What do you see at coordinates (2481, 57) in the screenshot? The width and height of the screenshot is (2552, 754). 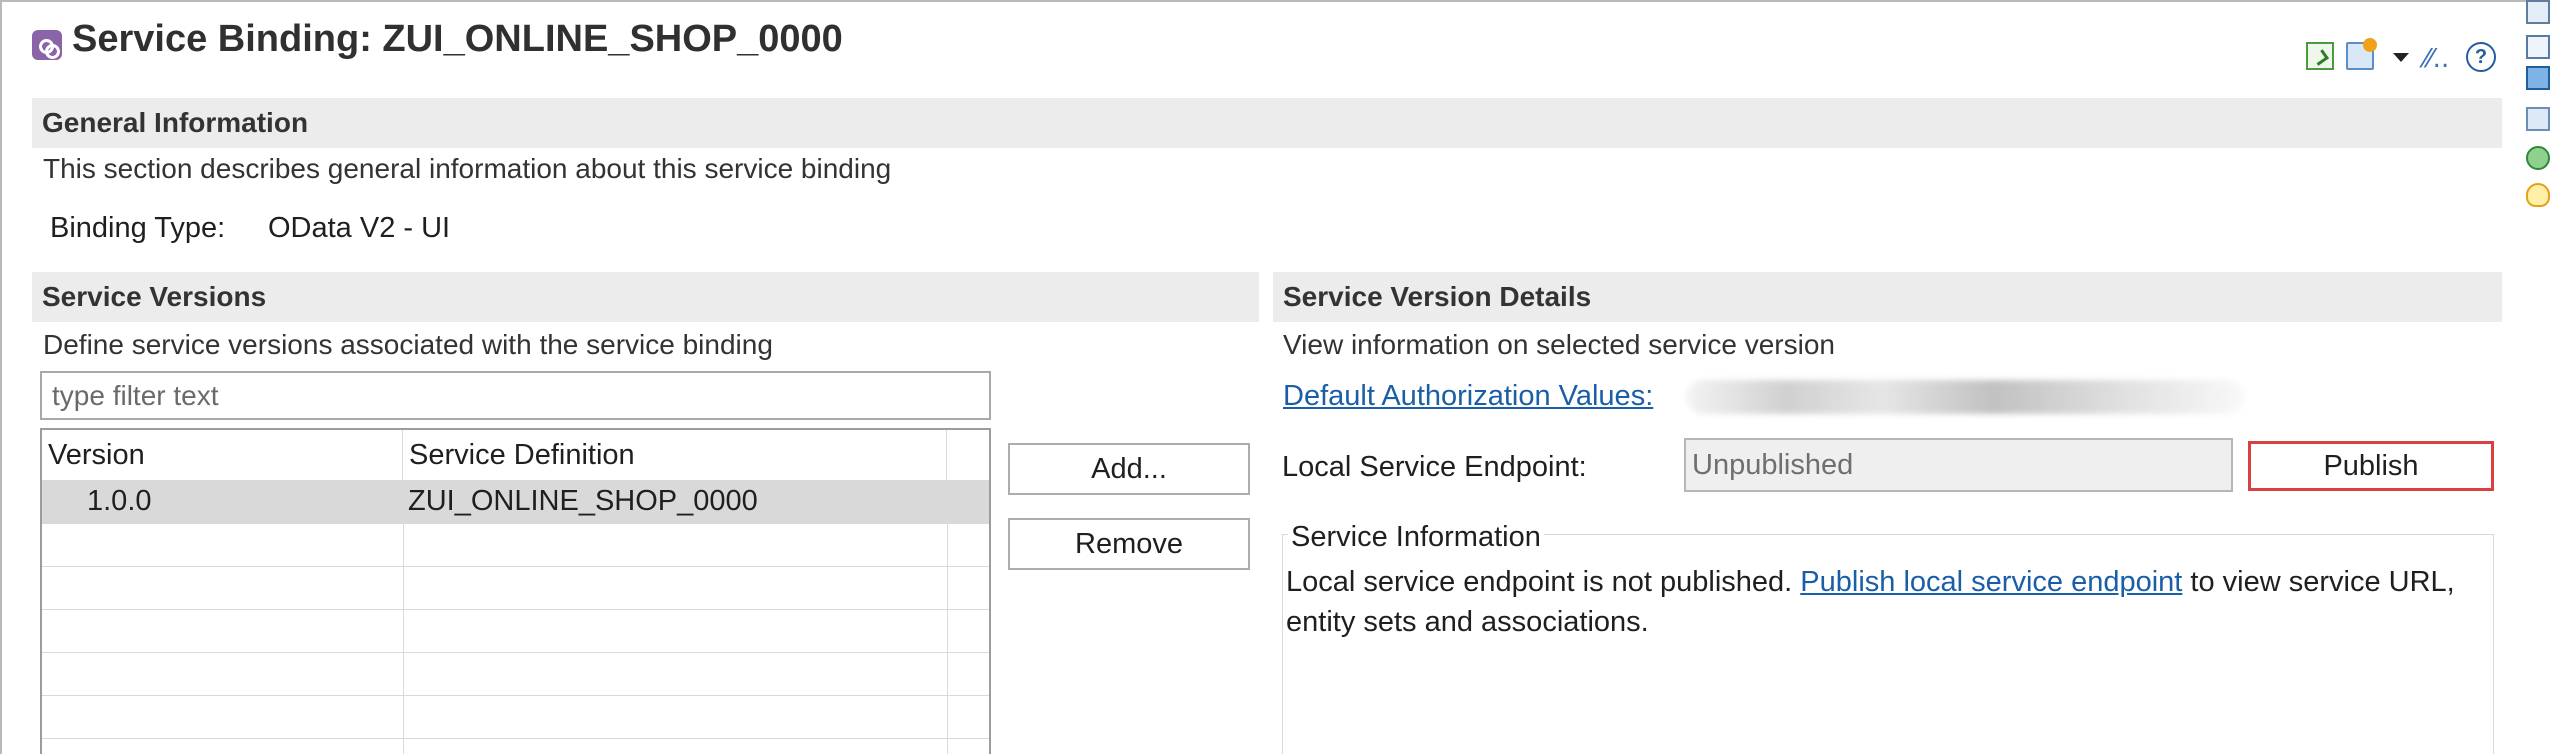 I see `help-icon: ?` at bounding box center [2481, 57].